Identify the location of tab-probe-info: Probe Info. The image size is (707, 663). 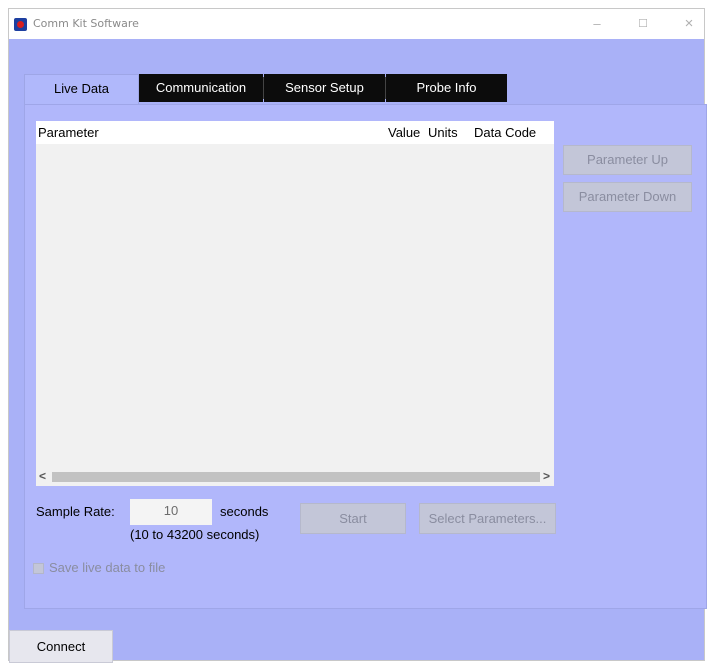
(446, 88).